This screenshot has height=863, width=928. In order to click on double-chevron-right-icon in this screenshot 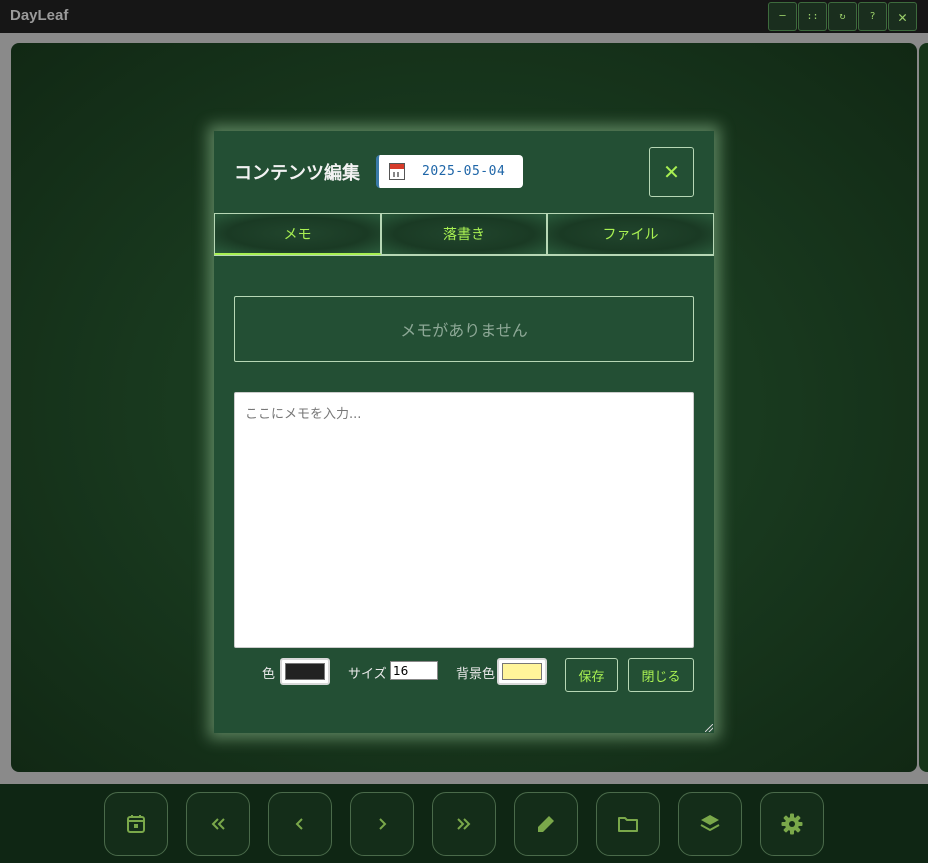, I will do `click(464, 824)`.